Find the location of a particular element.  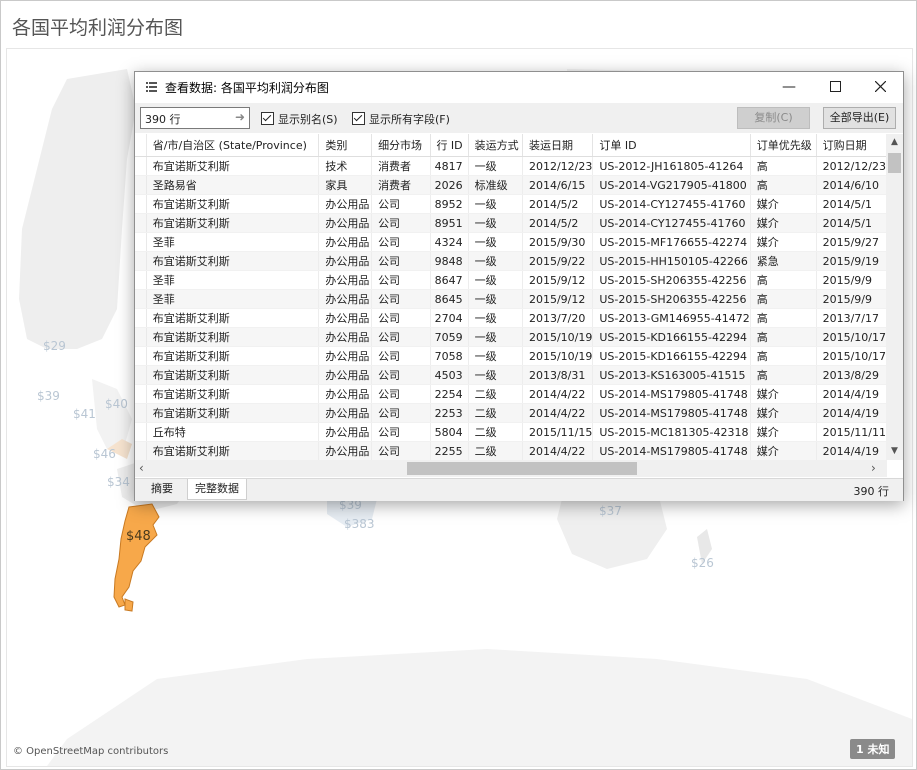

table-cell: 2254 is located at coordinates (449, 394).